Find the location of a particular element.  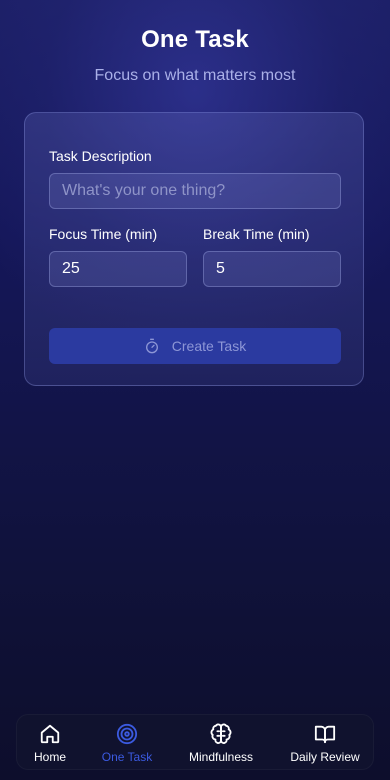

nav-item-home: Home is located at coordinates (50, 743).